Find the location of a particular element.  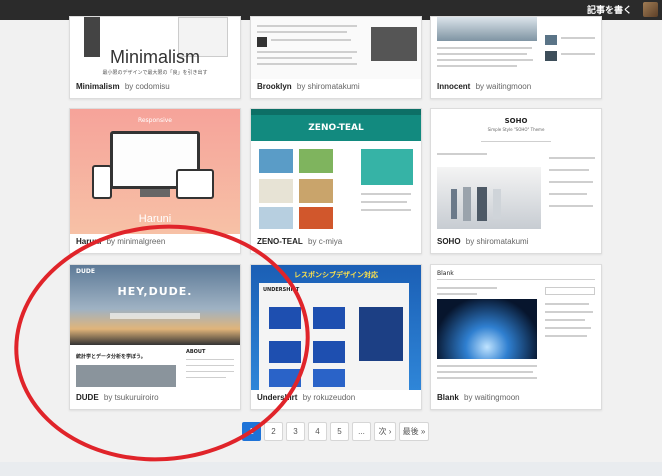

theme-thumbnail: DUDE HEY,DUDE. 統計学とデータ分析を学ぼう。 ABOUT is located at coordinates (155, 327).